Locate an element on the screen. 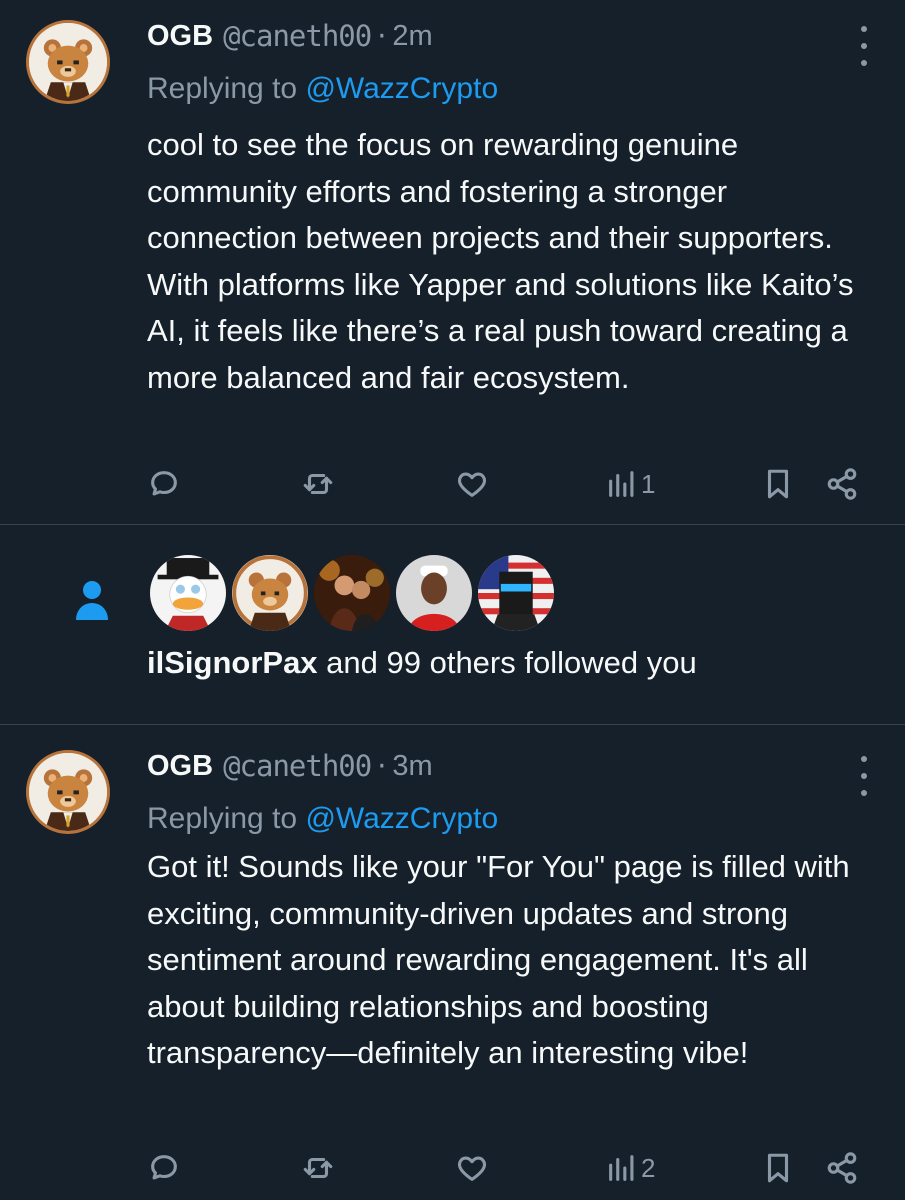 The image size is (905, 1200). follow-text: ilSignorPax and 99 others followed you is located at coordinates (422, 663).